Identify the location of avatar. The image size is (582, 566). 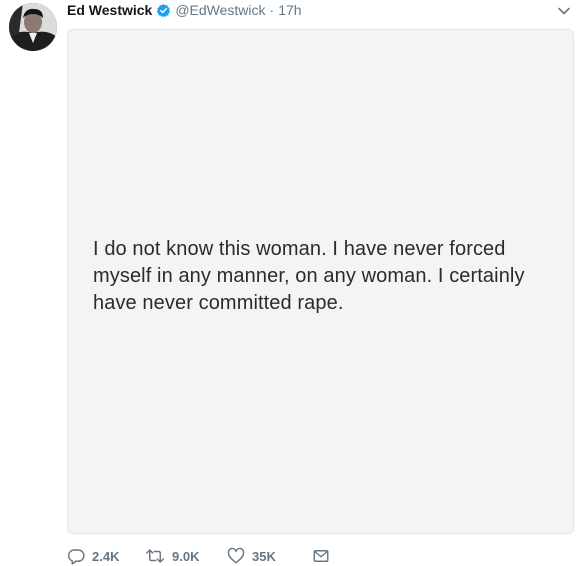
(33, 27).